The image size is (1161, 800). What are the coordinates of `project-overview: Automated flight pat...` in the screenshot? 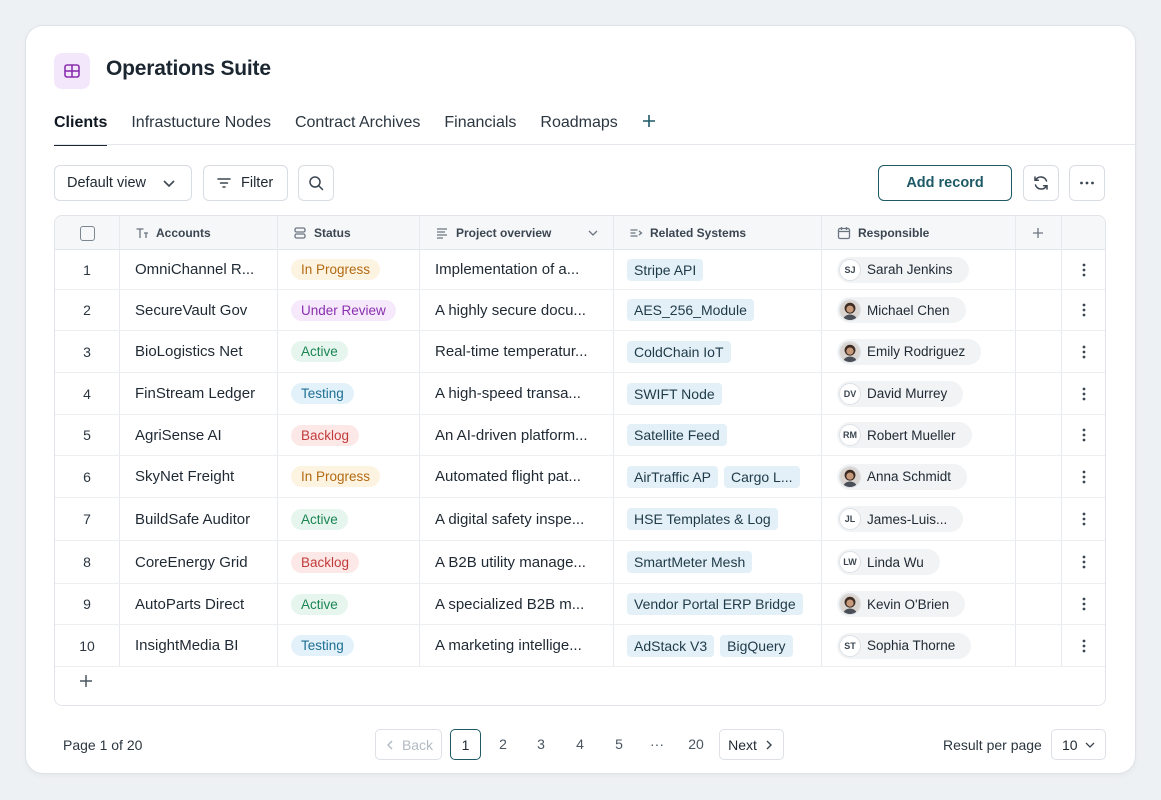 It's located at (524, 476).